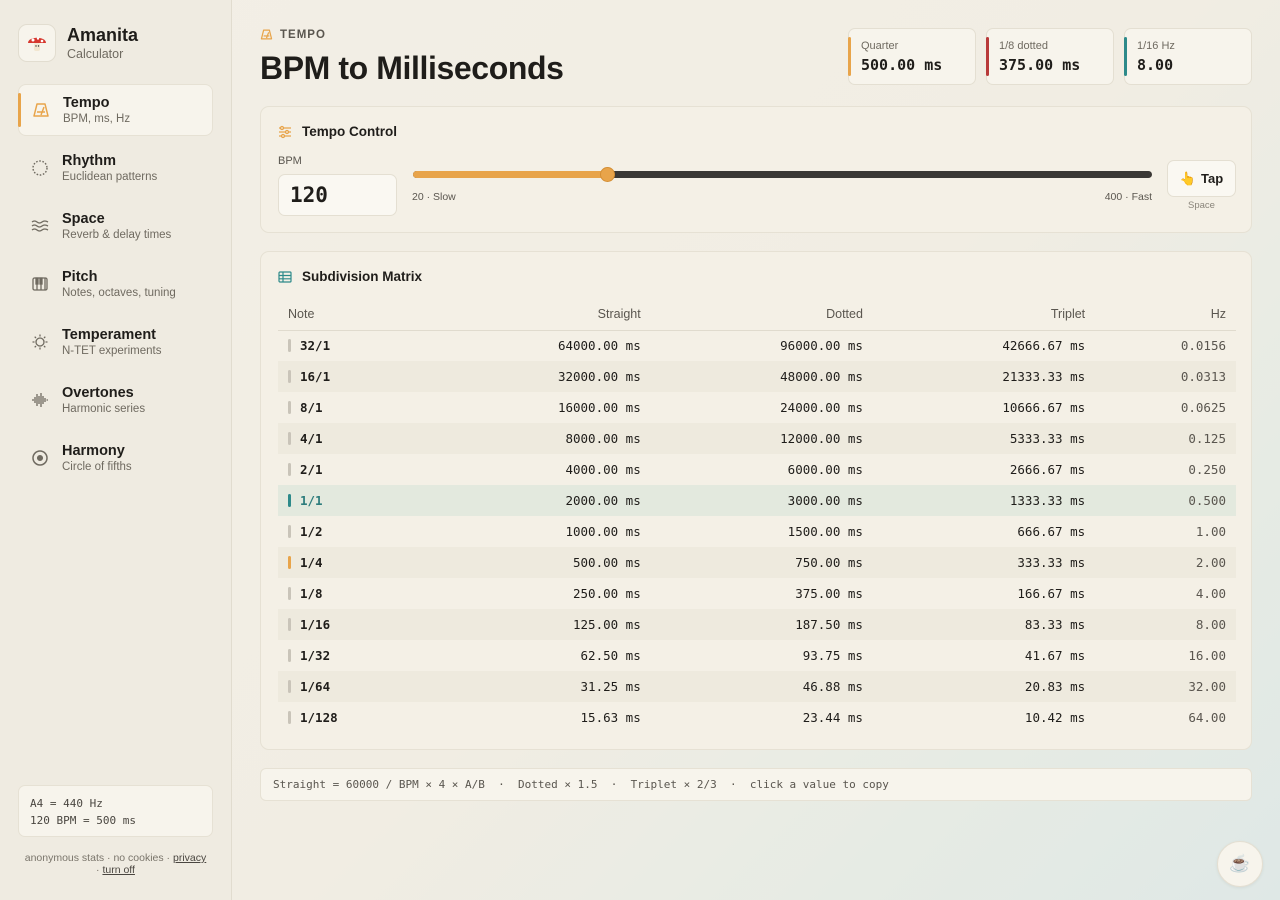  I want to click on cell-triplet: 166.67 ms, so click(984, 593).